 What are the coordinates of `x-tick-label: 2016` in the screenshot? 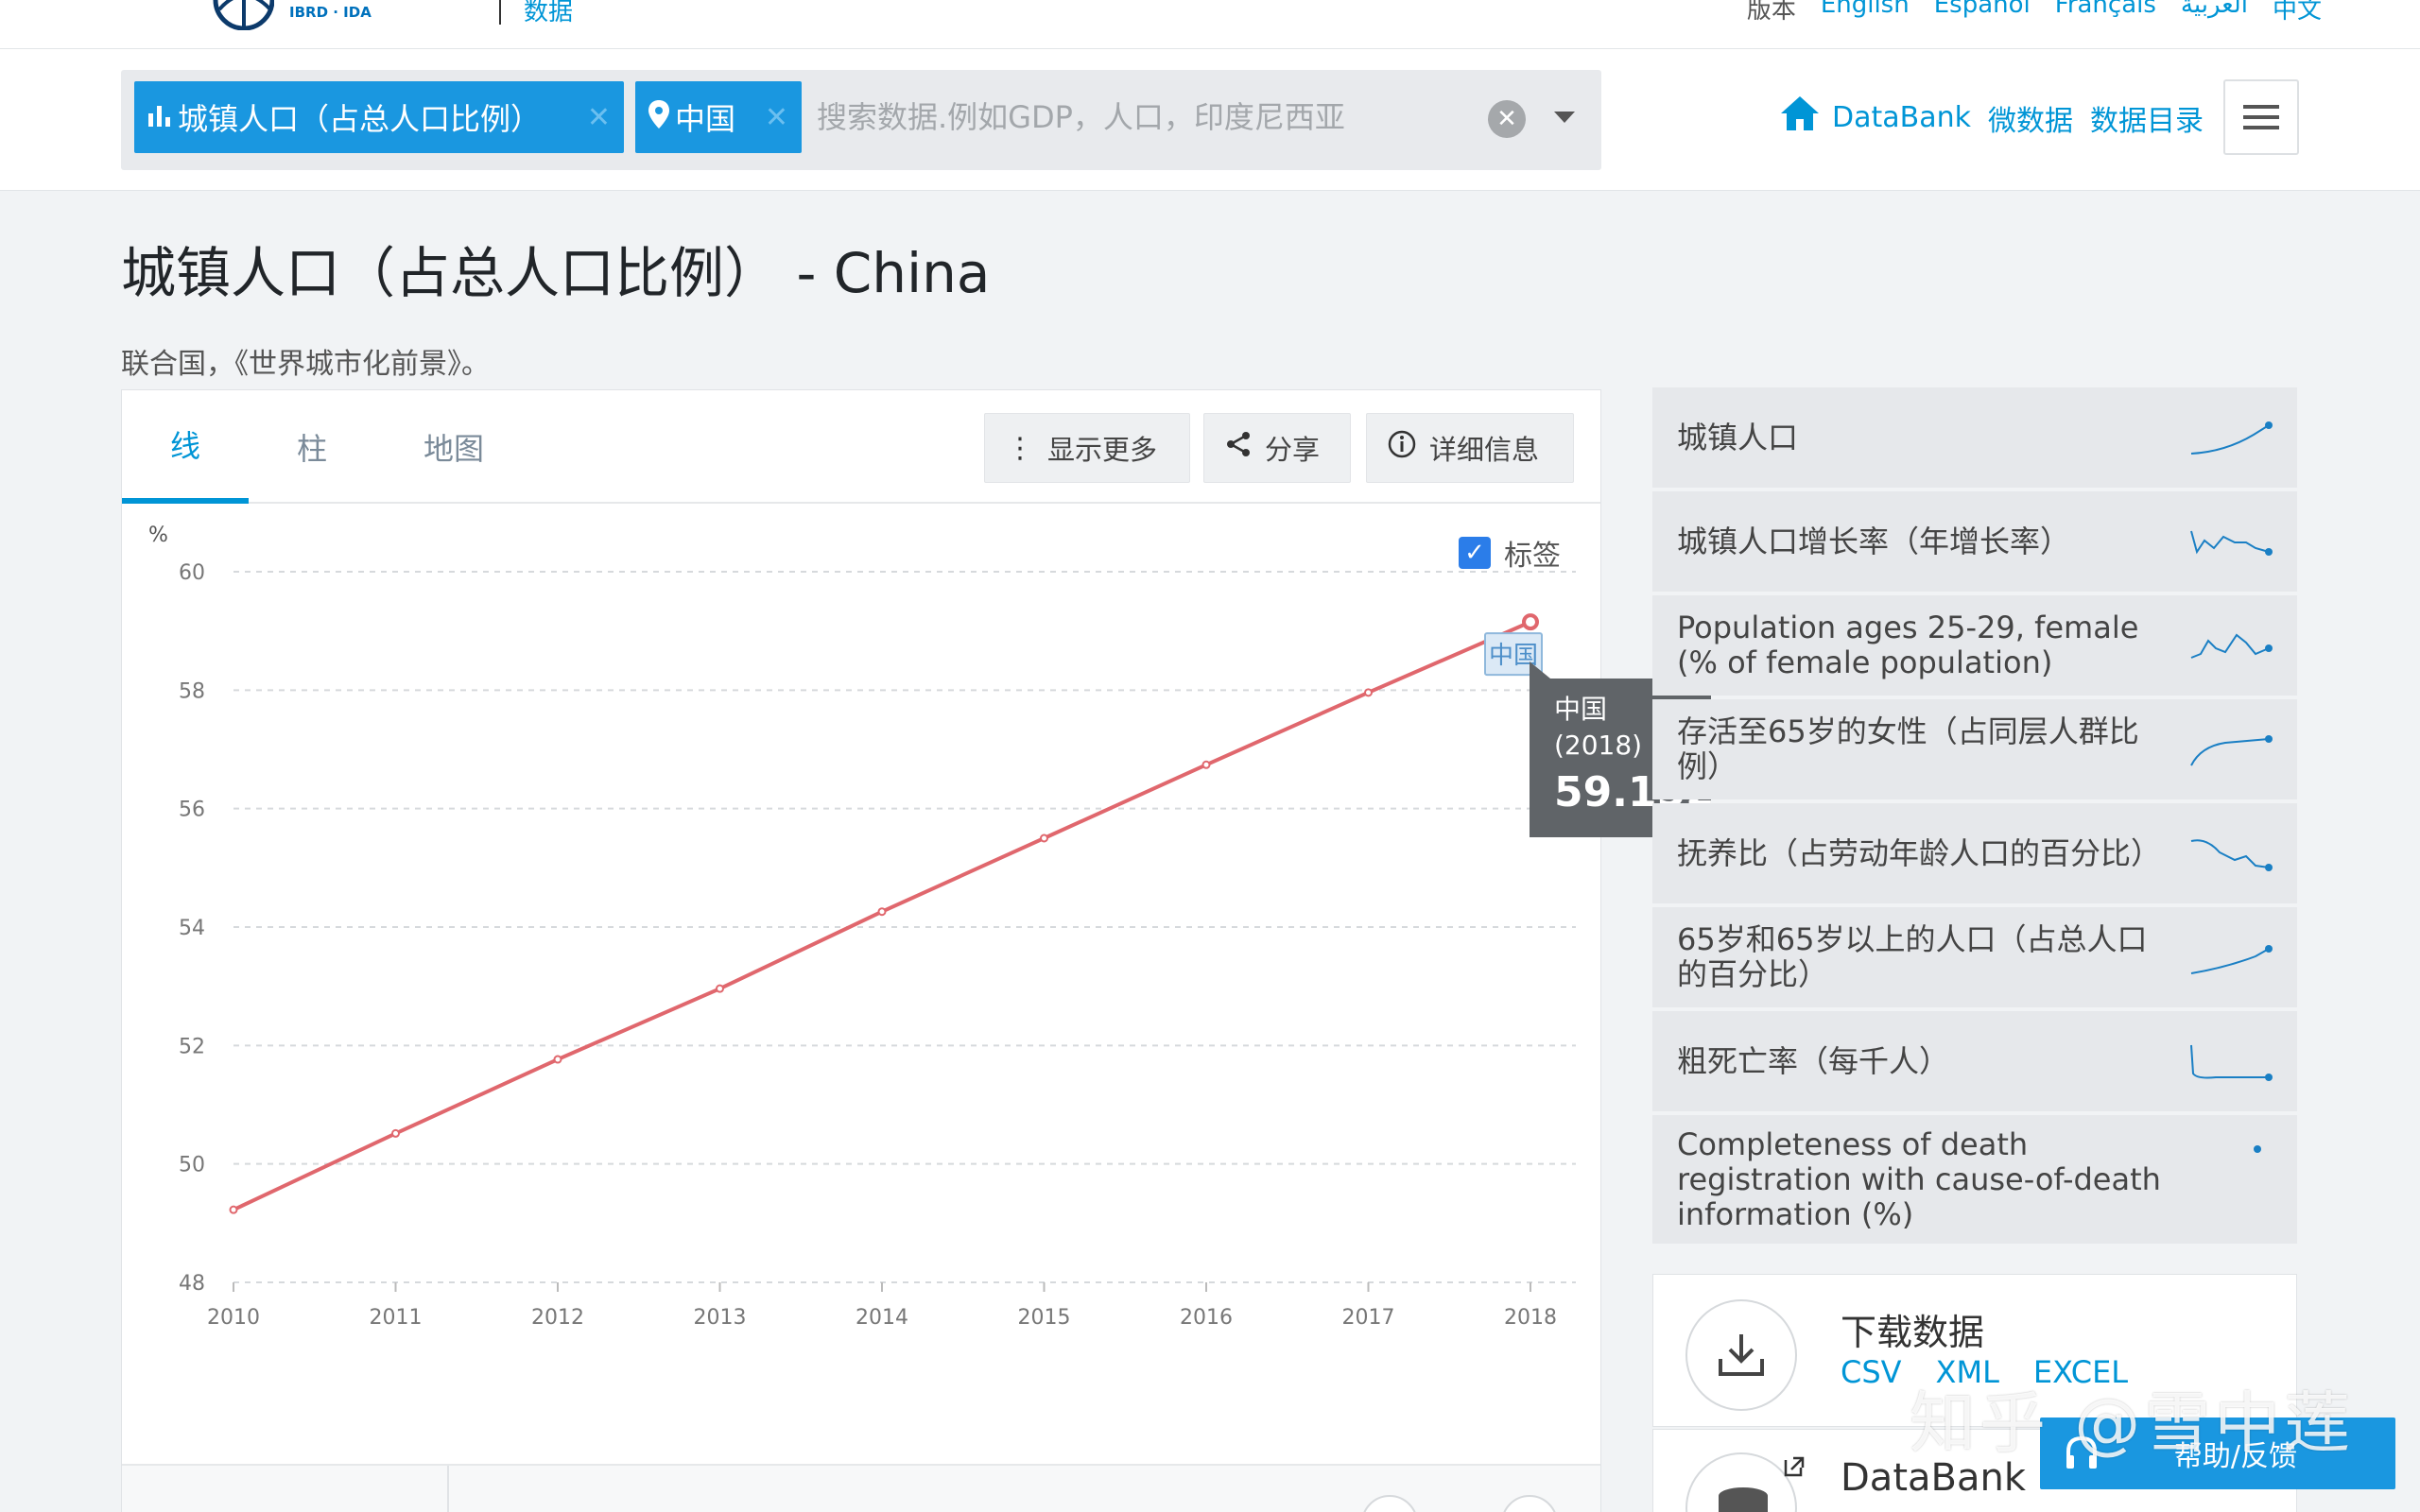 It's located at (1206, 1318).